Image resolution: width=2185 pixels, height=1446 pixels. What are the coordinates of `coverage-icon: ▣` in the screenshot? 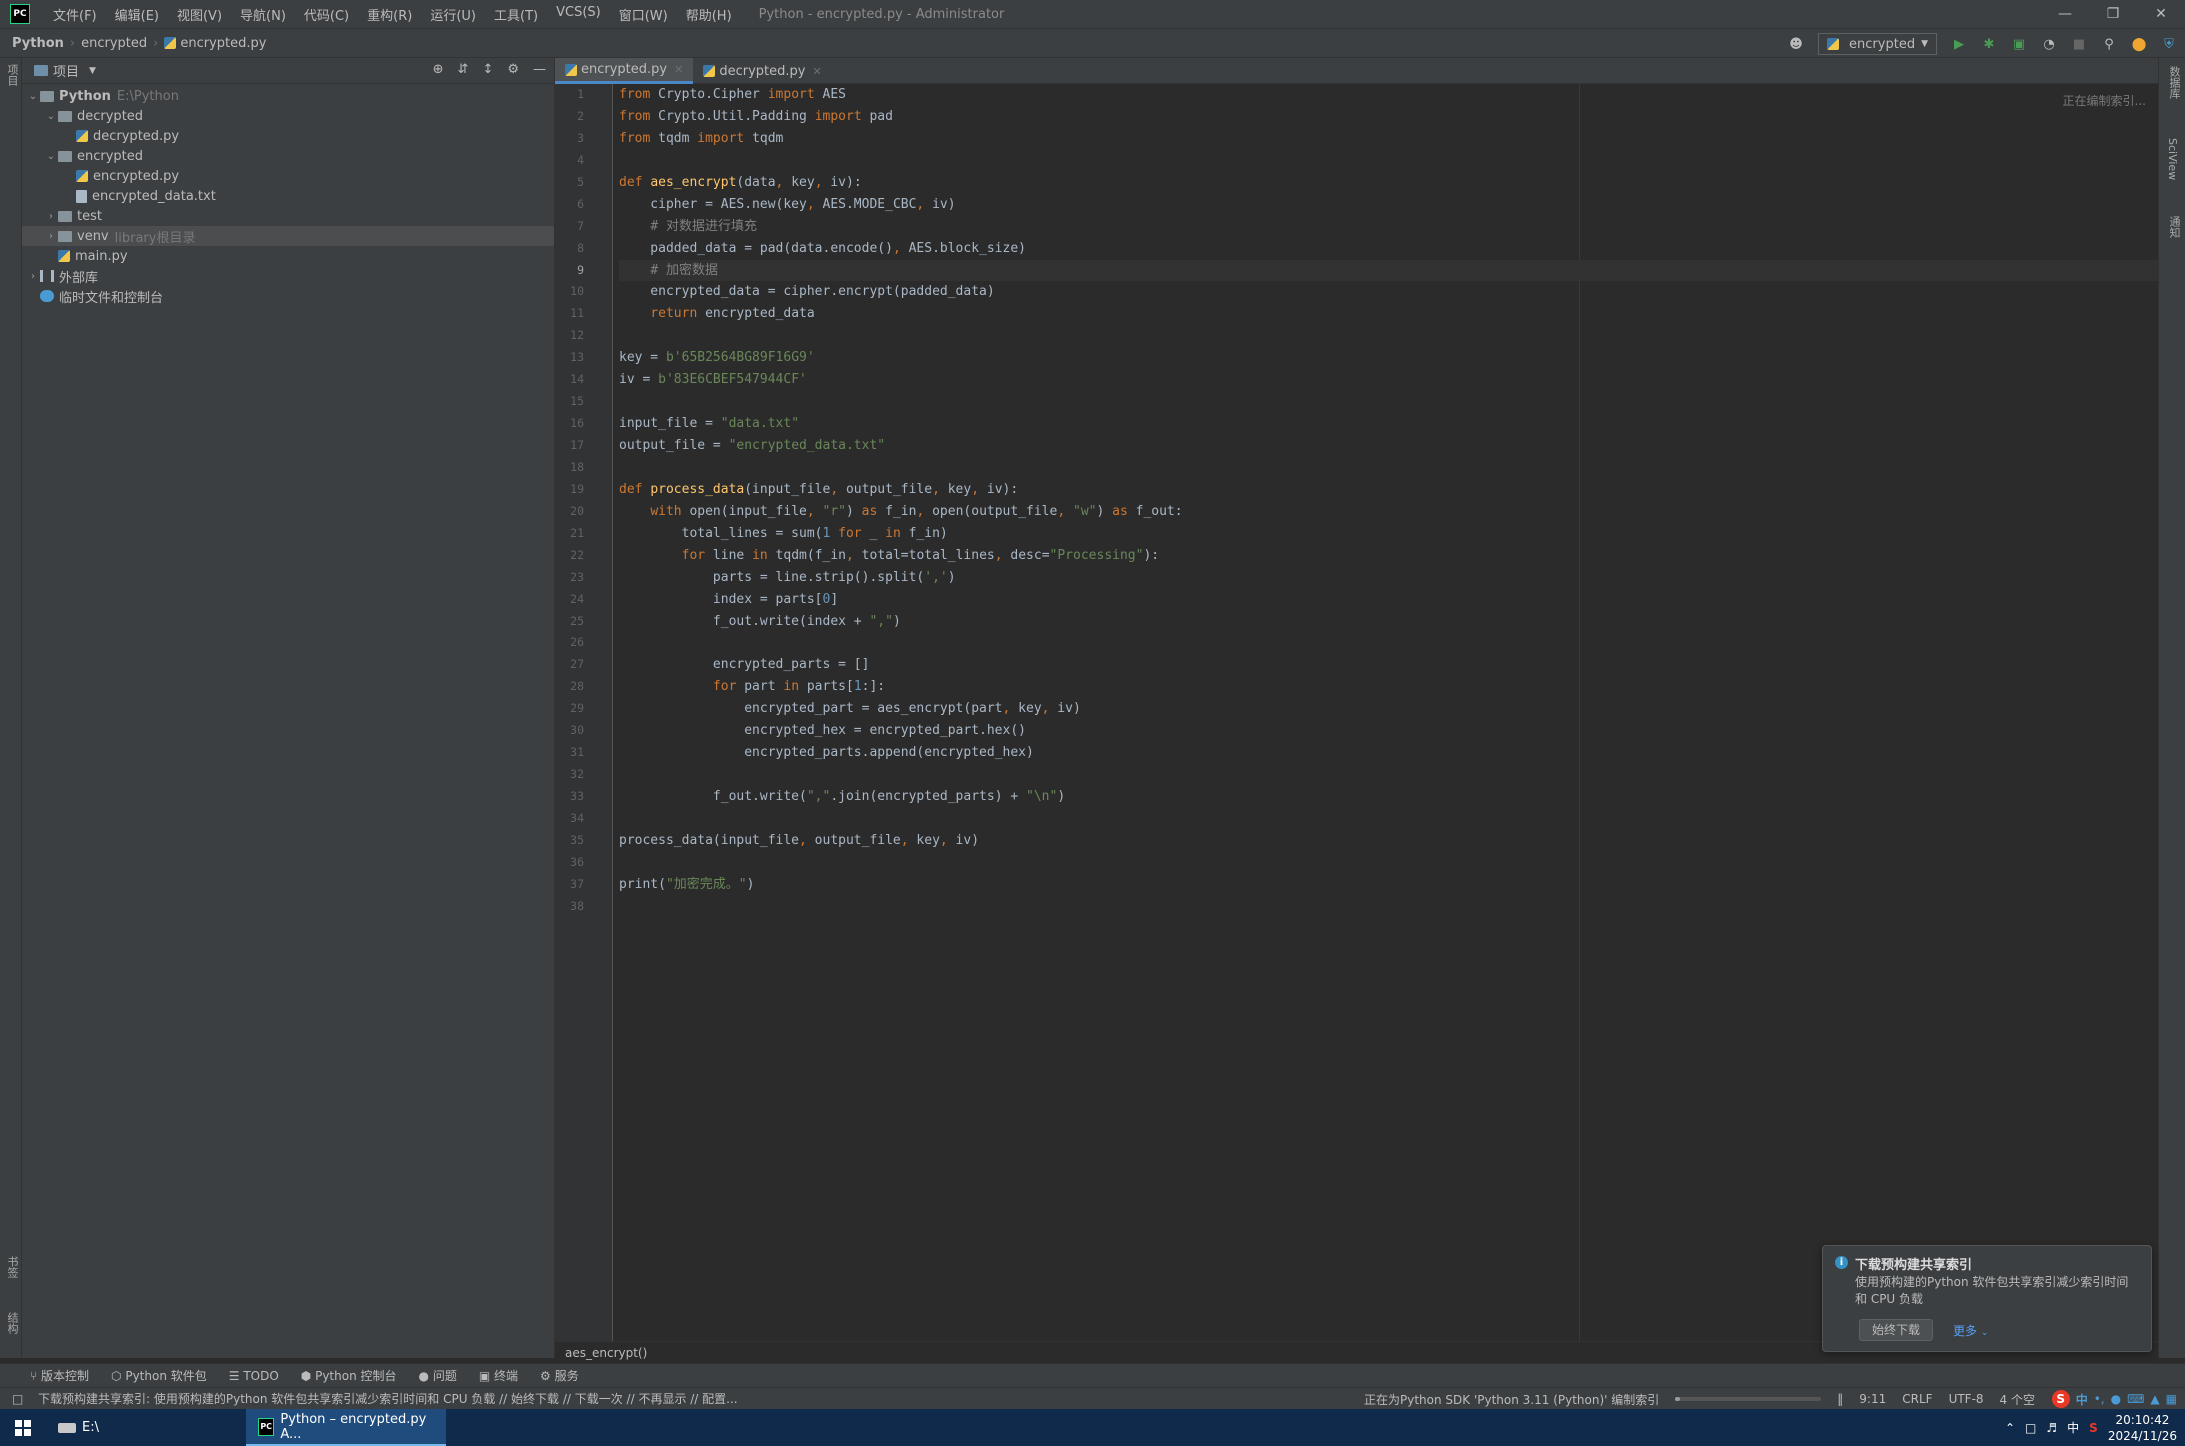 It's located at (2019, 44).